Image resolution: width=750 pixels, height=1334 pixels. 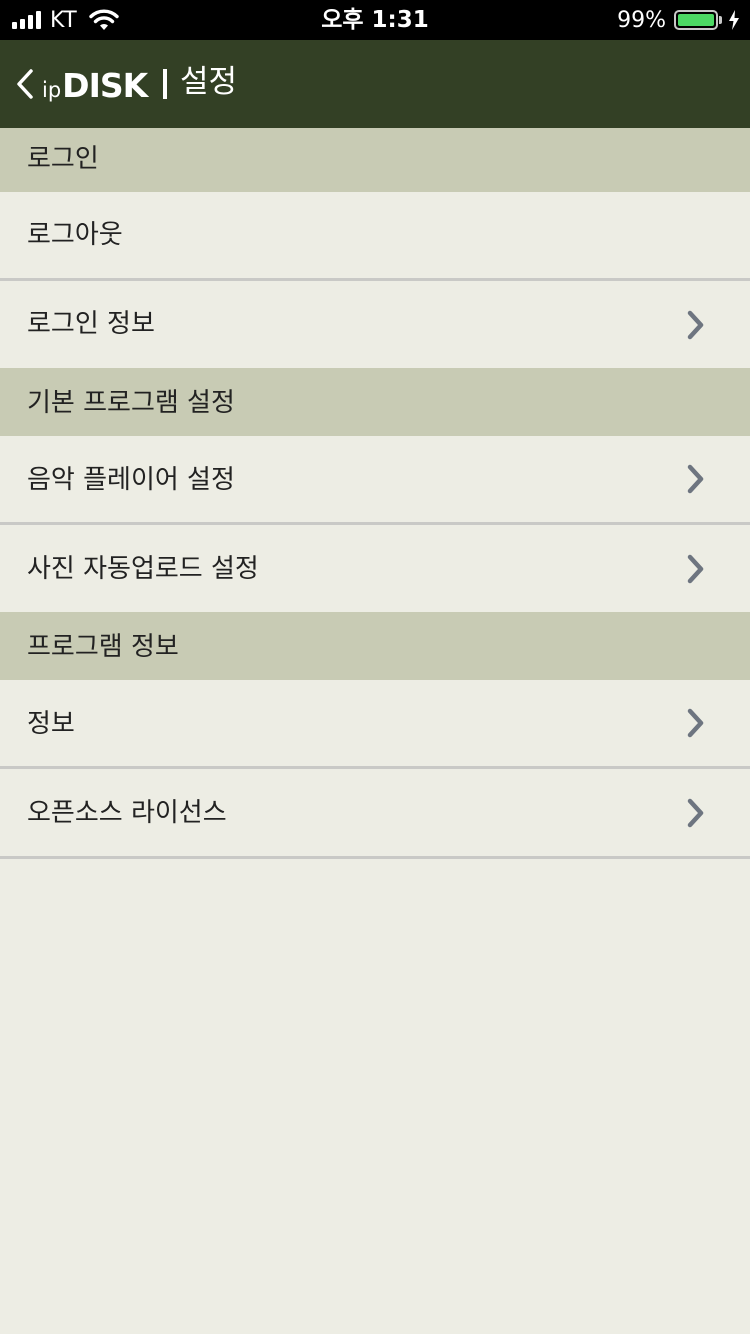 I want to click on row-label: 오픈소스 라이선스, so click(x=127, y=813).